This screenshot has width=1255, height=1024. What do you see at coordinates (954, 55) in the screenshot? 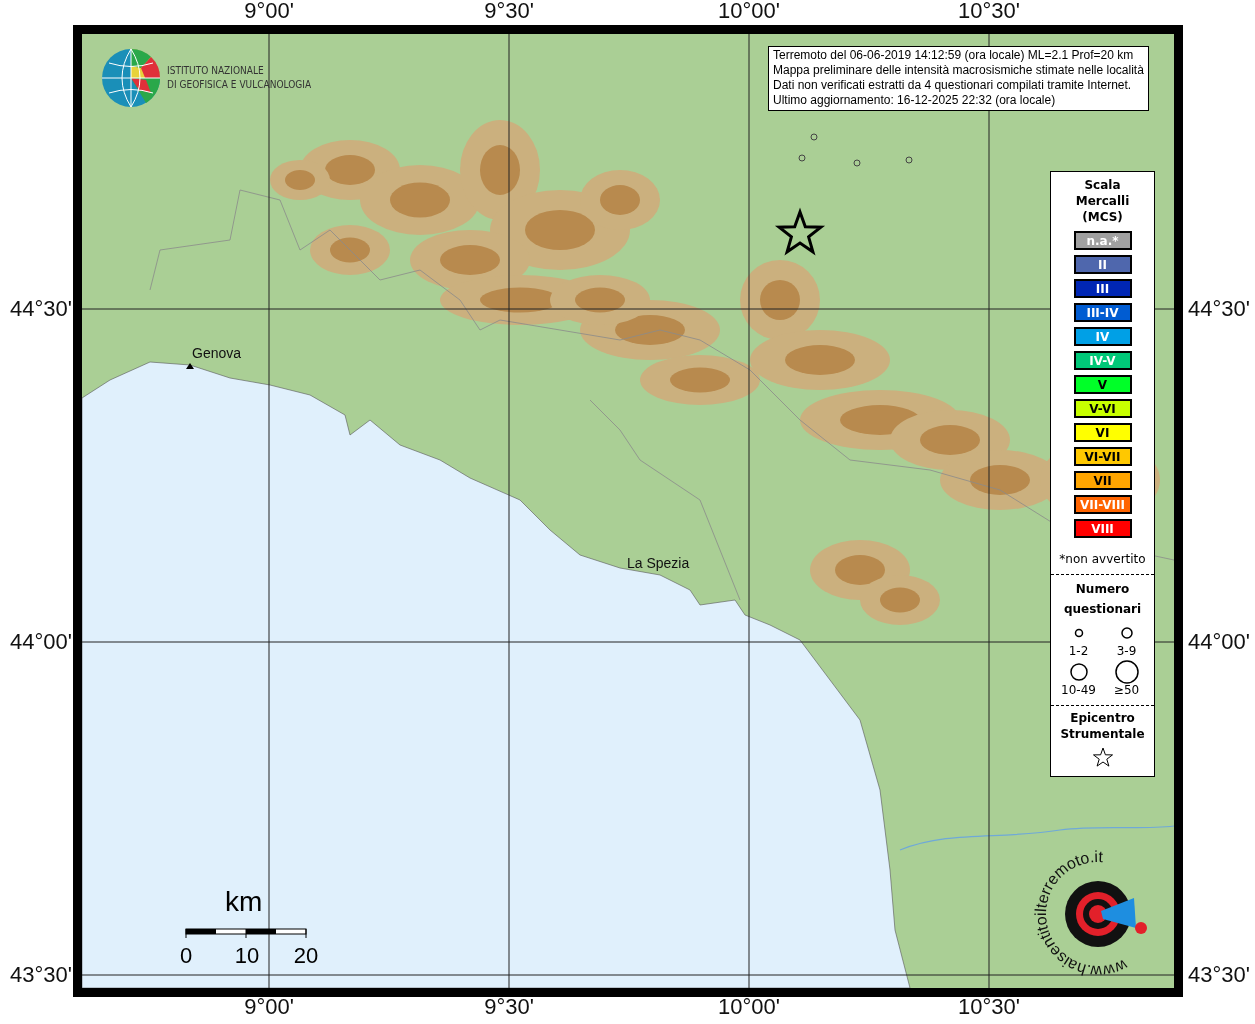
I see `info-text: Terremoto del 06-06-2019 14:12:59 (ora locale) ML=2.1 Prof=20 km` at bounding box center [954, 55].